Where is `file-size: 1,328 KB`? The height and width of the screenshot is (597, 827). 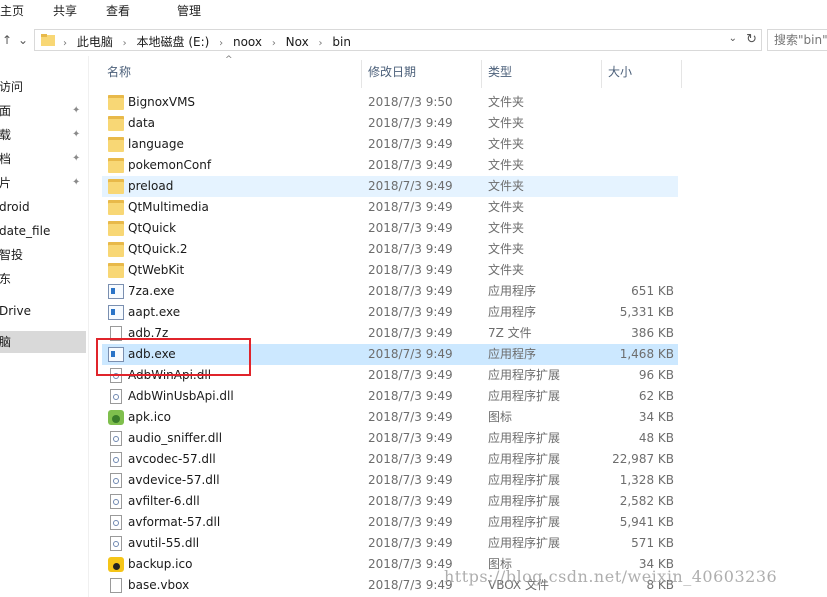 file-size: 1,328 KB is located at coordinates (646, 480).